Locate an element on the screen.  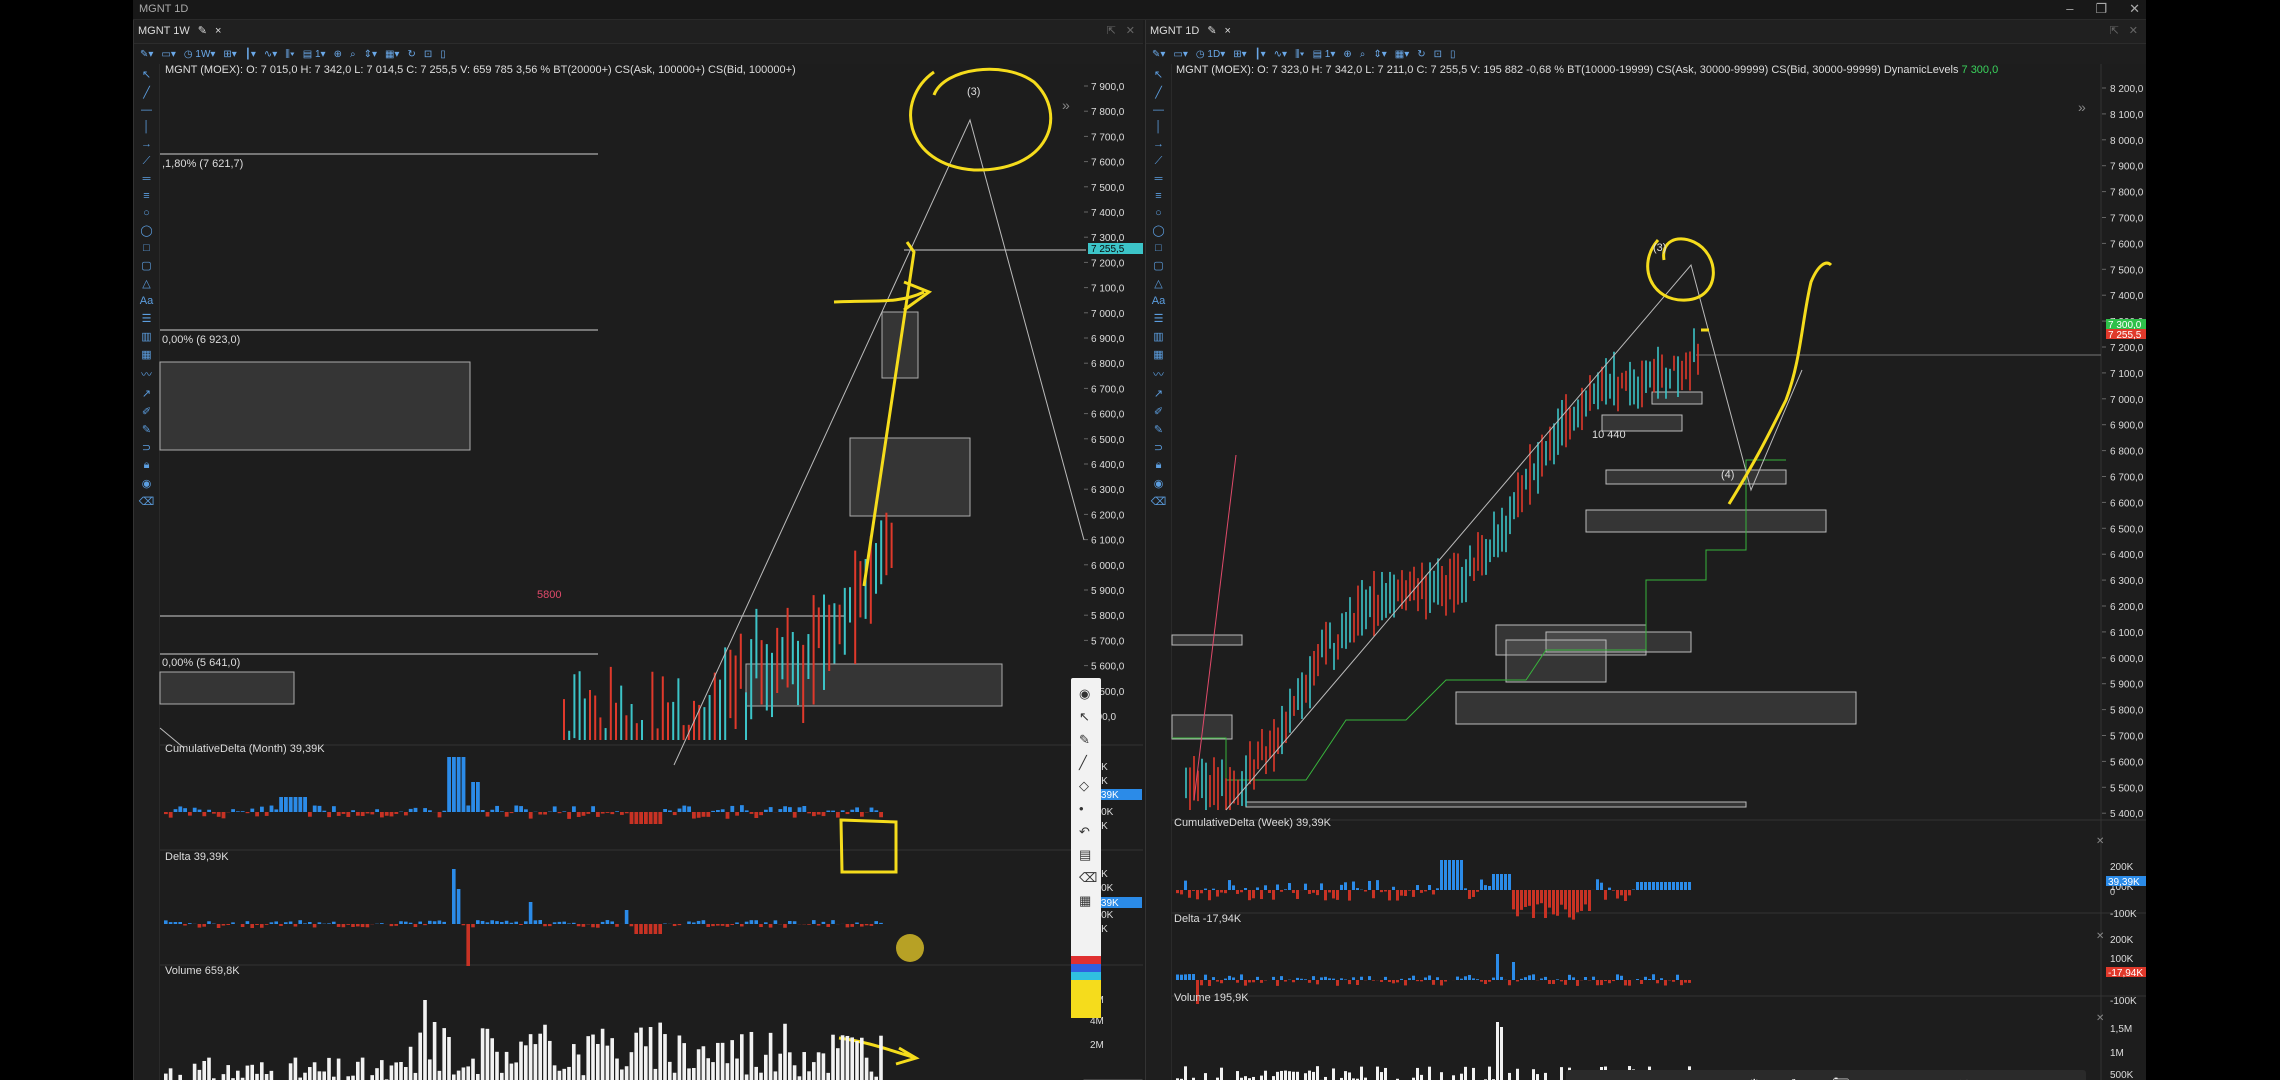
recording-tool-icon: ⚙ is located at coordinates (1754, 1078).